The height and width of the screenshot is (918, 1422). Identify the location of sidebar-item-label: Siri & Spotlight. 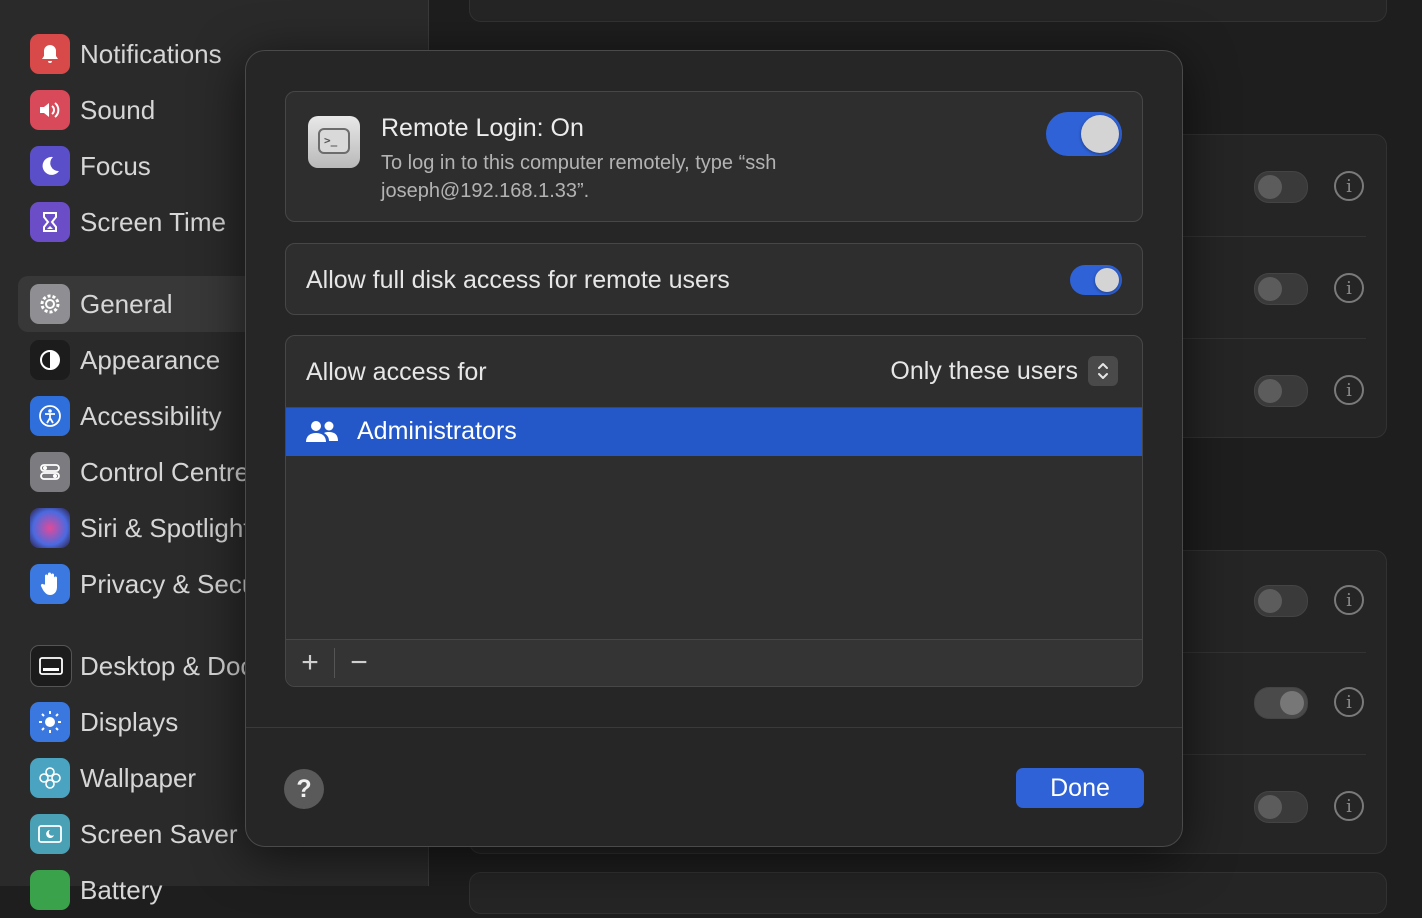
(165, 527).